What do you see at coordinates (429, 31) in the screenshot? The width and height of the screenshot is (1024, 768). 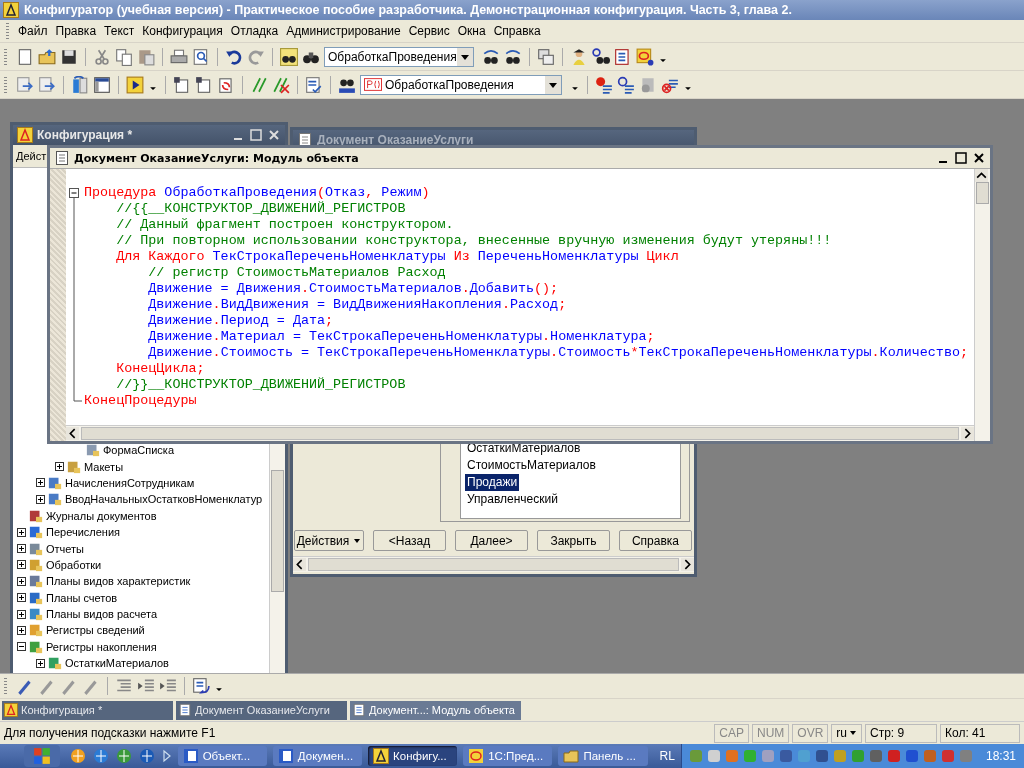 I see `menu-item: Сервис` at bounding box center [429, 31].